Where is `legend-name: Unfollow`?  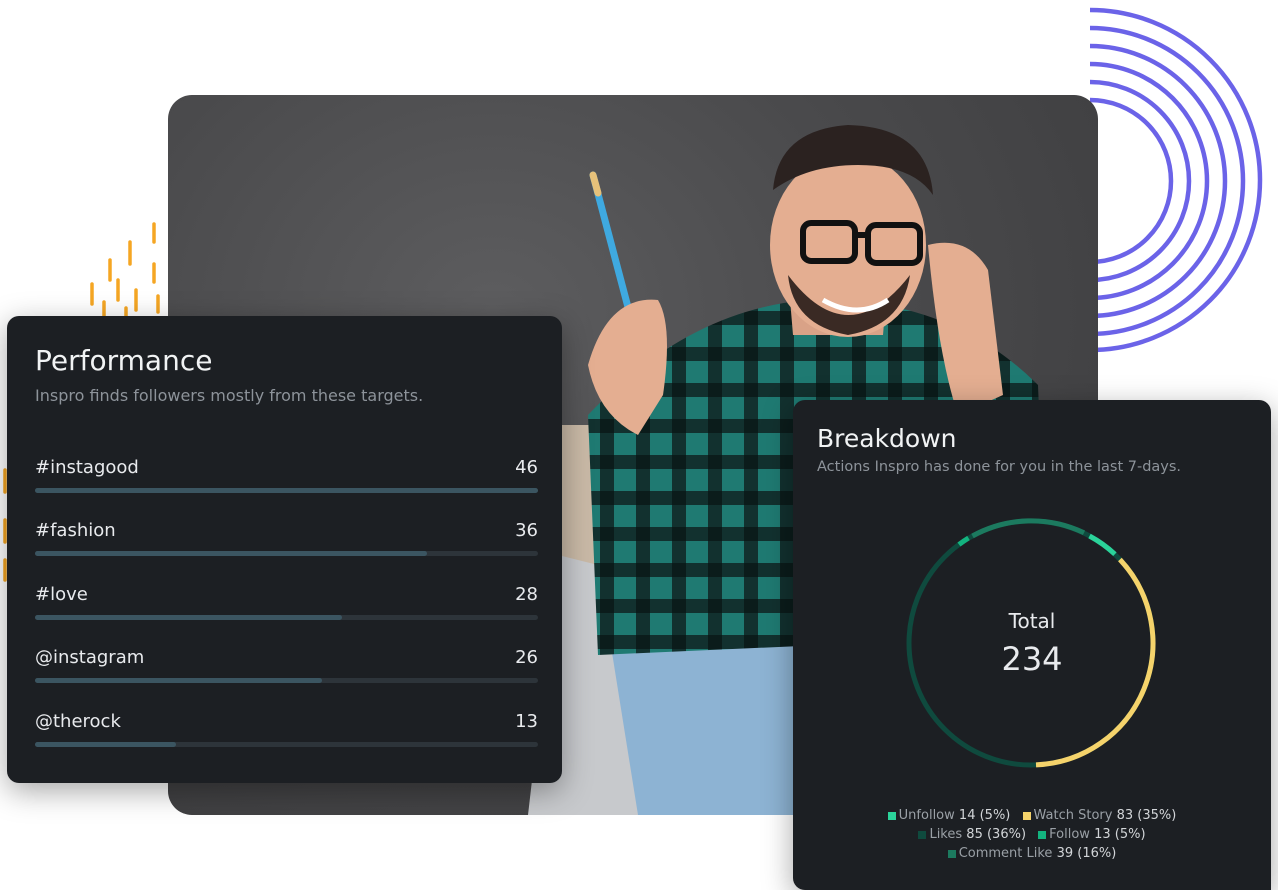
legend-name: Unfollow is located at coordinates (926, 815).